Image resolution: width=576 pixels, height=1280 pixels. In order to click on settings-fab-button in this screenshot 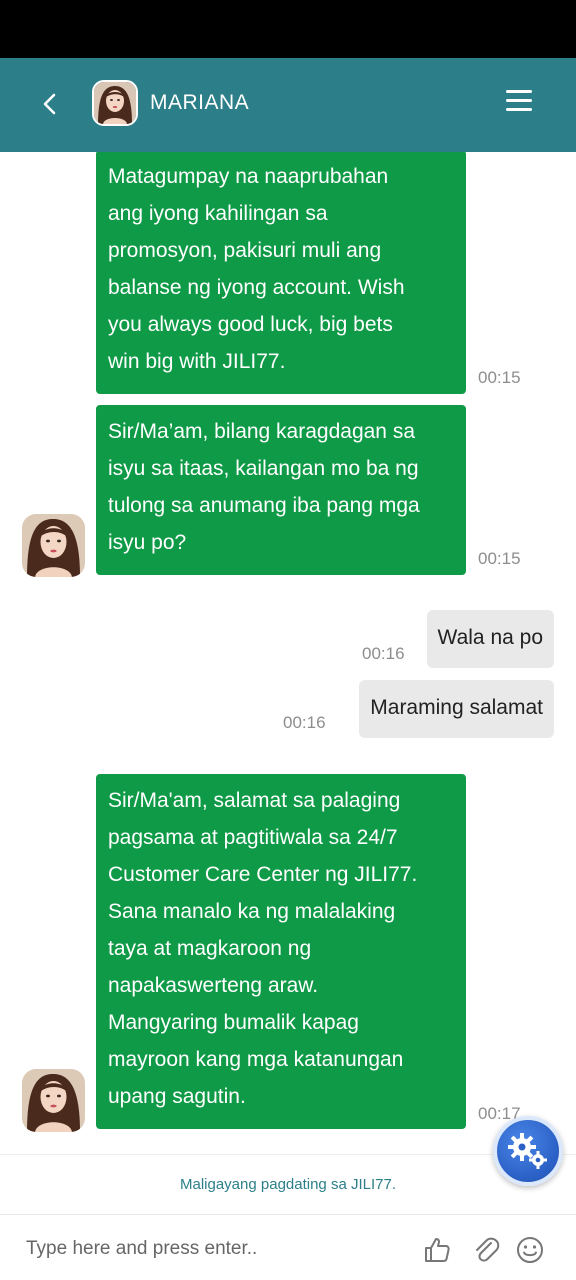, I will do `click(528, 1151)`.